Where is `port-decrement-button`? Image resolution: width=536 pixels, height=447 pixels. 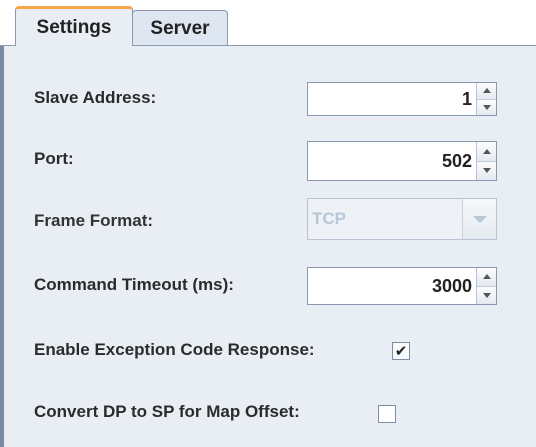 port-decrement-button is located at coordinates (486, 170).